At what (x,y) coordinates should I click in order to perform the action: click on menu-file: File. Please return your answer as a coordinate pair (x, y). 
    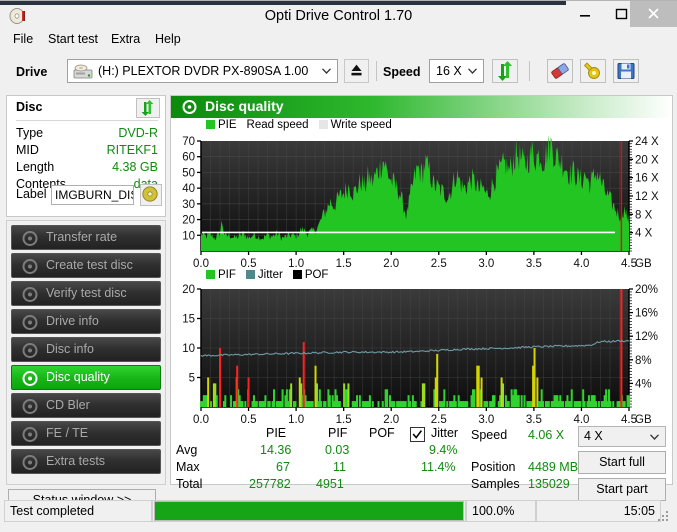
    Looking at the image, I should click on (23, 39).